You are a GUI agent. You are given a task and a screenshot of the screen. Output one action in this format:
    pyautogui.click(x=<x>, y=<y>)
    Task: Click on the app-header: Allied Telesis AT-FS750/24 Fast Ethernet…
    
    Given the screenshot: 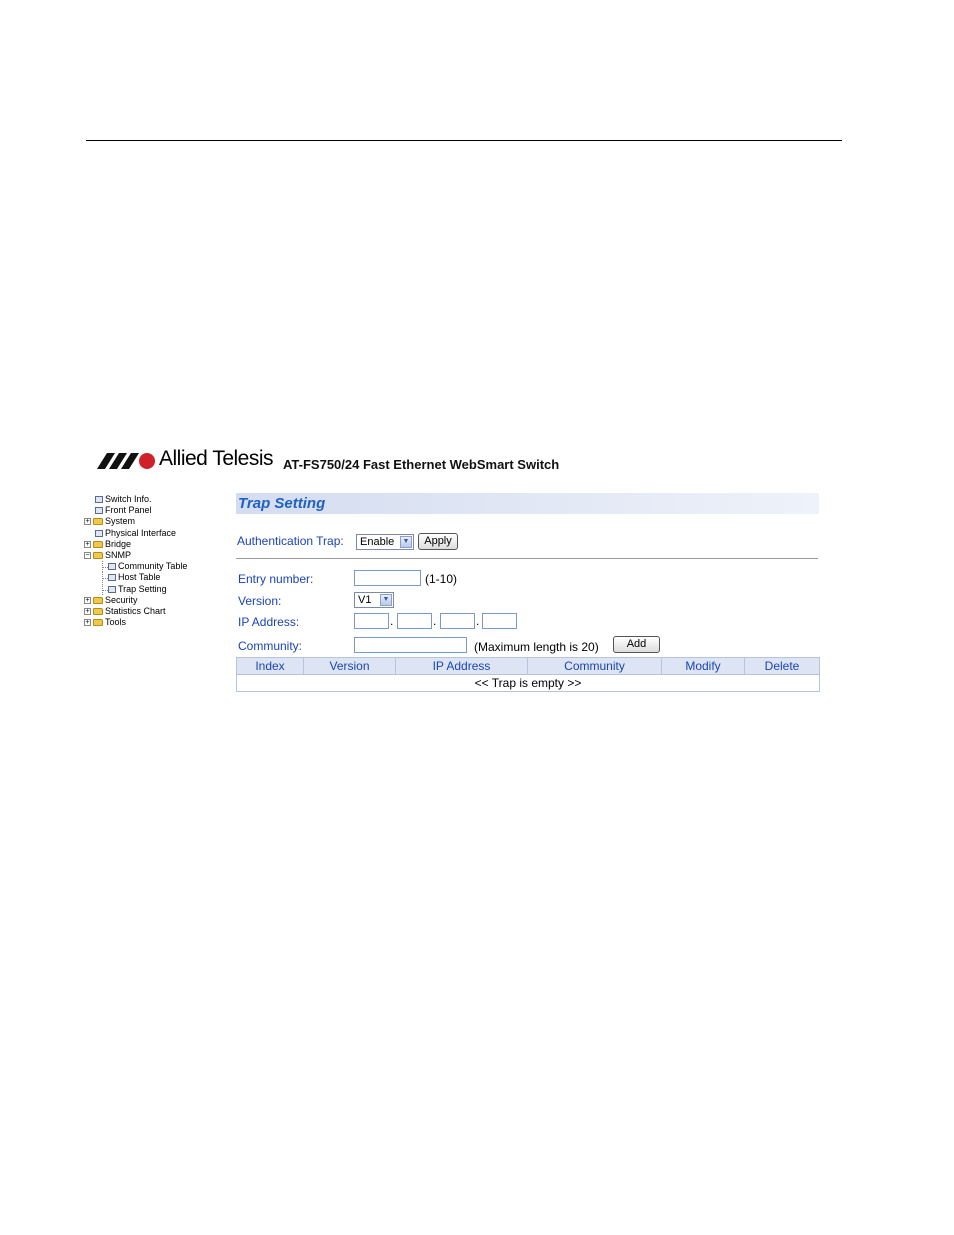 What is the action you would take?
    pyautogui.click(x=357, y=461)
    